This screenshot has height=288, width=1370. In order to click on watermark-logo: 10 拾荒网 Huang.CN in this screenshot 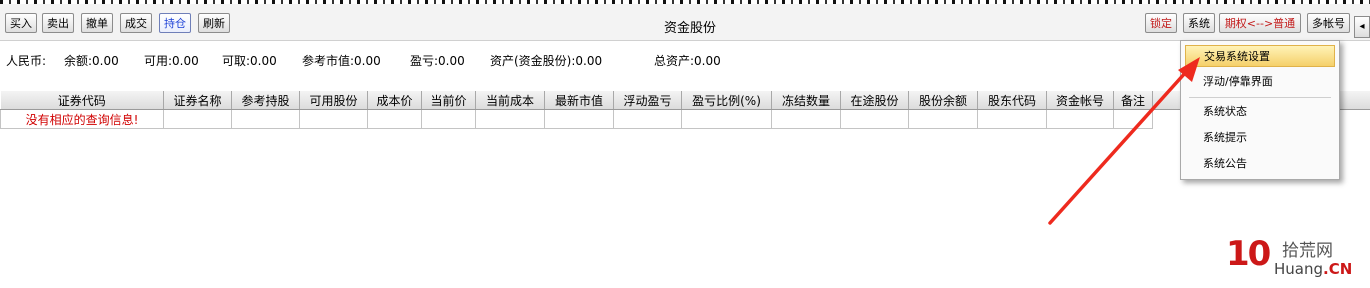, I will do `click(1296, 259)`.